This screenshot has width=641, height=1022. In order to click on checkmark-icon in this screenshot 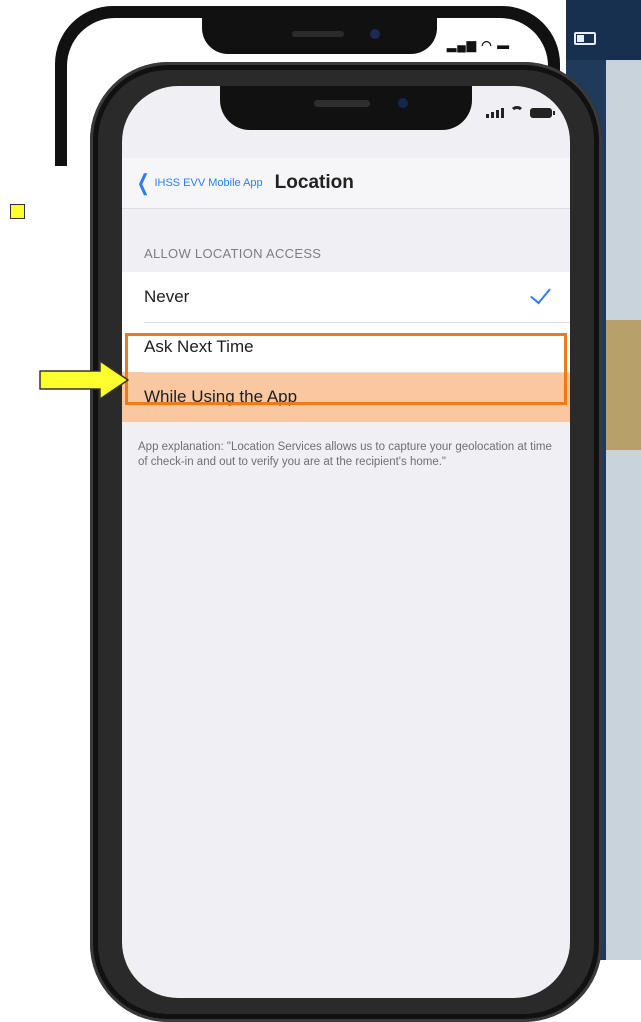, I will do `click(540, 293)`.